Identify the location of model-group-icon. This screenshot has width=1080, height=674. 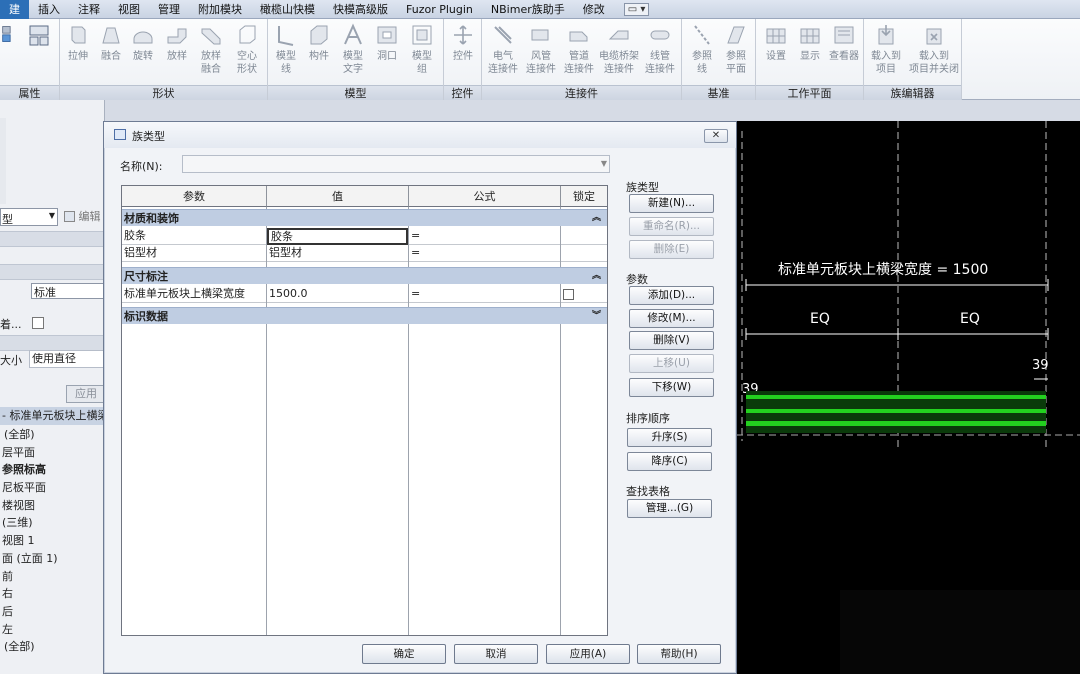
(422, 35).